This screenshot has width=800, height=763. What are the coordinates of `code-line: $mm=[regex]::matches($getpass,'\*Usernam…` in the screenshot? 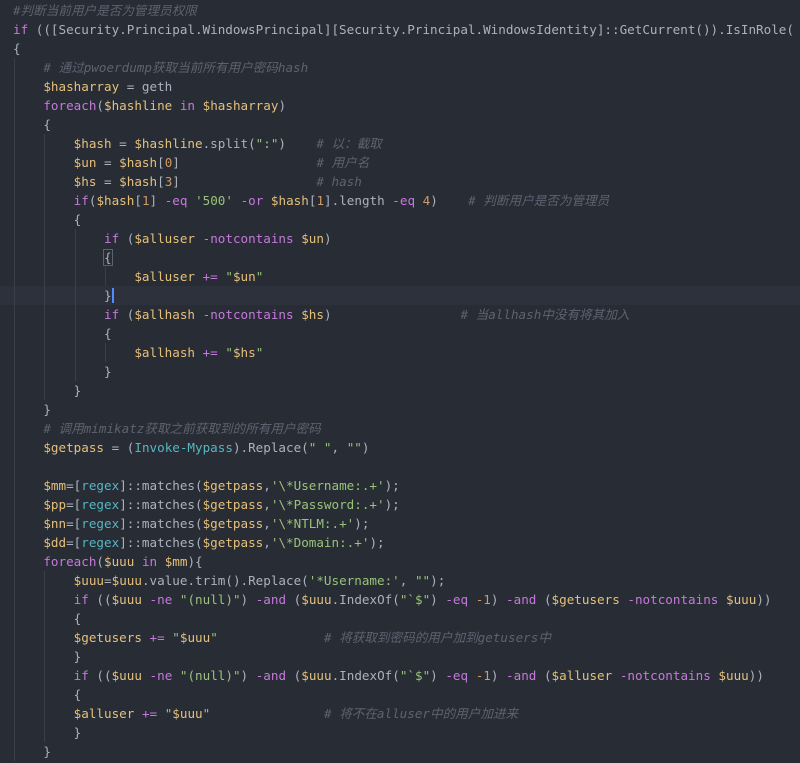 It's located at (400, 485).